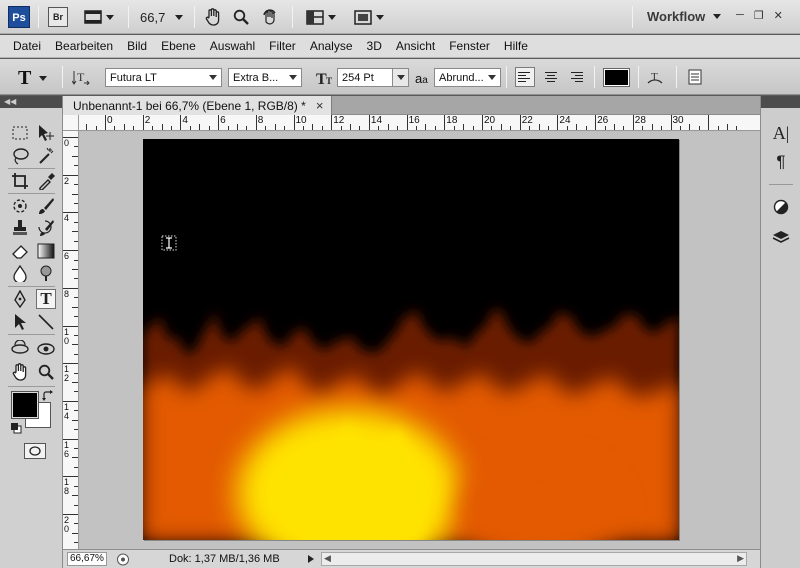  What do you see at coordinates (740, 15) in the screenshot?
I see `minimize-icon: ─` at bounding box center [740, 15].